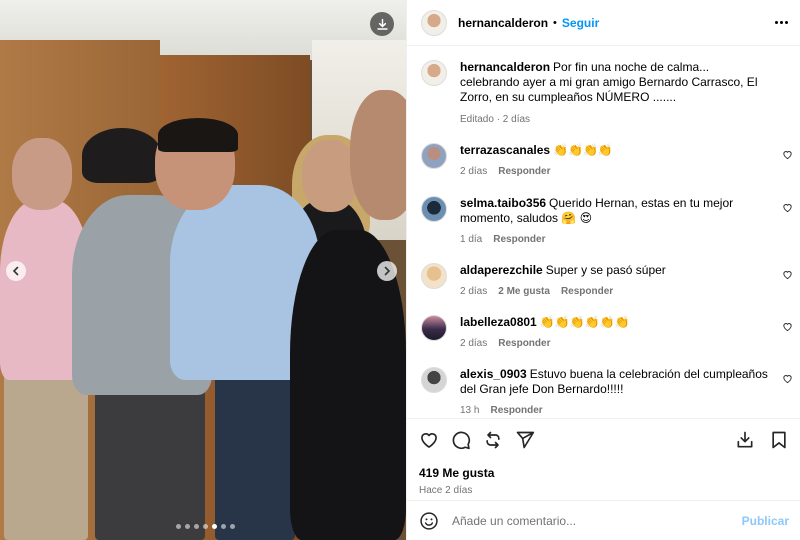 The width and height of the screenshot is (800, 540). Describe the element at coordinates (503, 203) in the screenshot. I see `comment-username: selma.taibo356` at that location.